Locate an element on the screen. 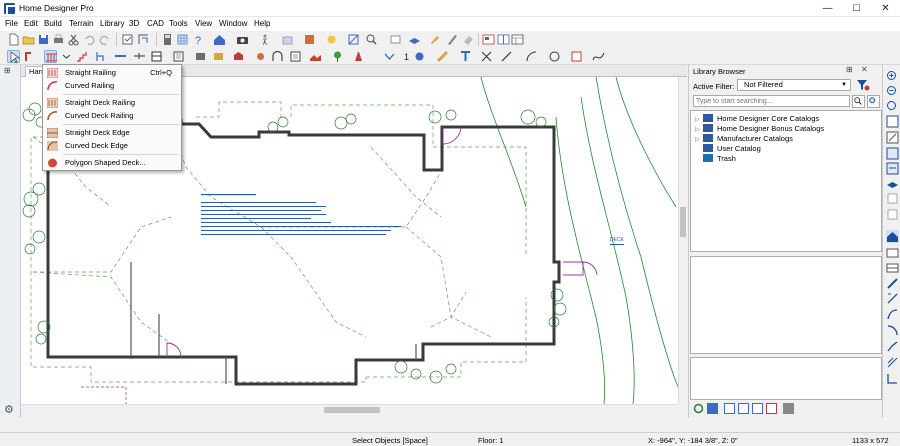  home-view-icon is located at coordinates (219, 39).